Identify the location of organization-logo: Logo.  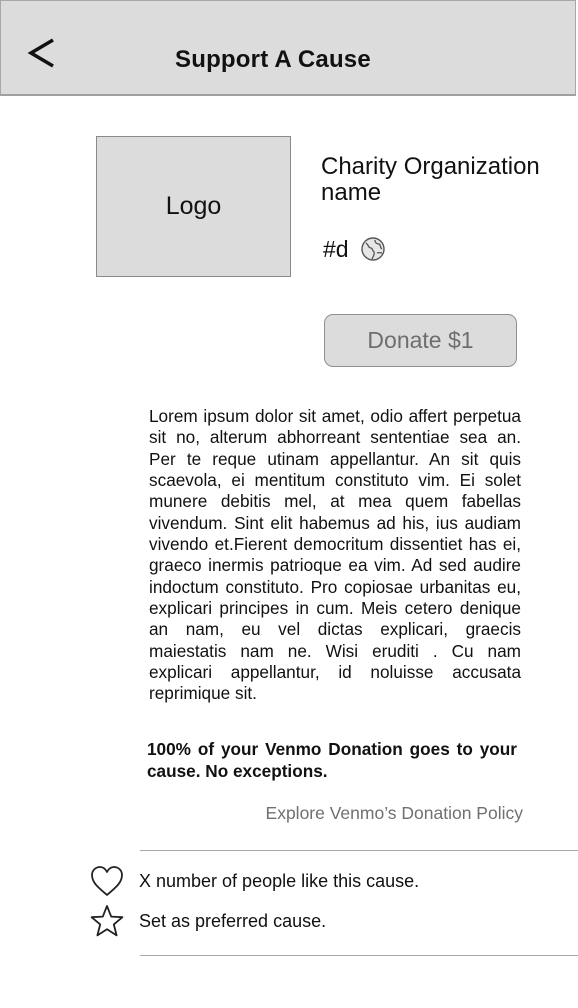
(193, 206).